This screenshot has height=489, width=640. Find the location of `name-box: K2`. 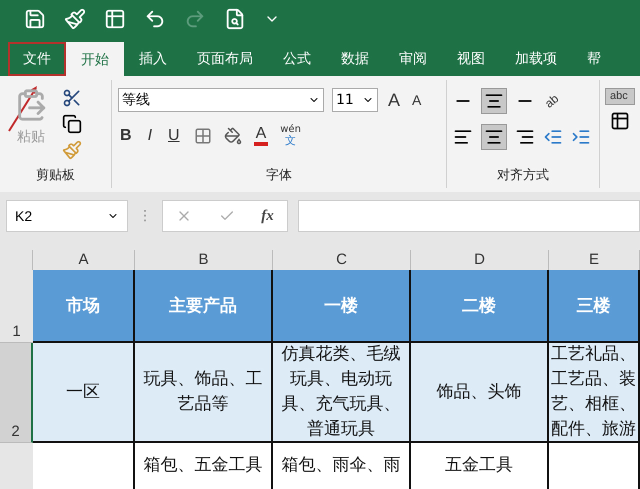

name-box: K2 is located at coordinates (67, 216).